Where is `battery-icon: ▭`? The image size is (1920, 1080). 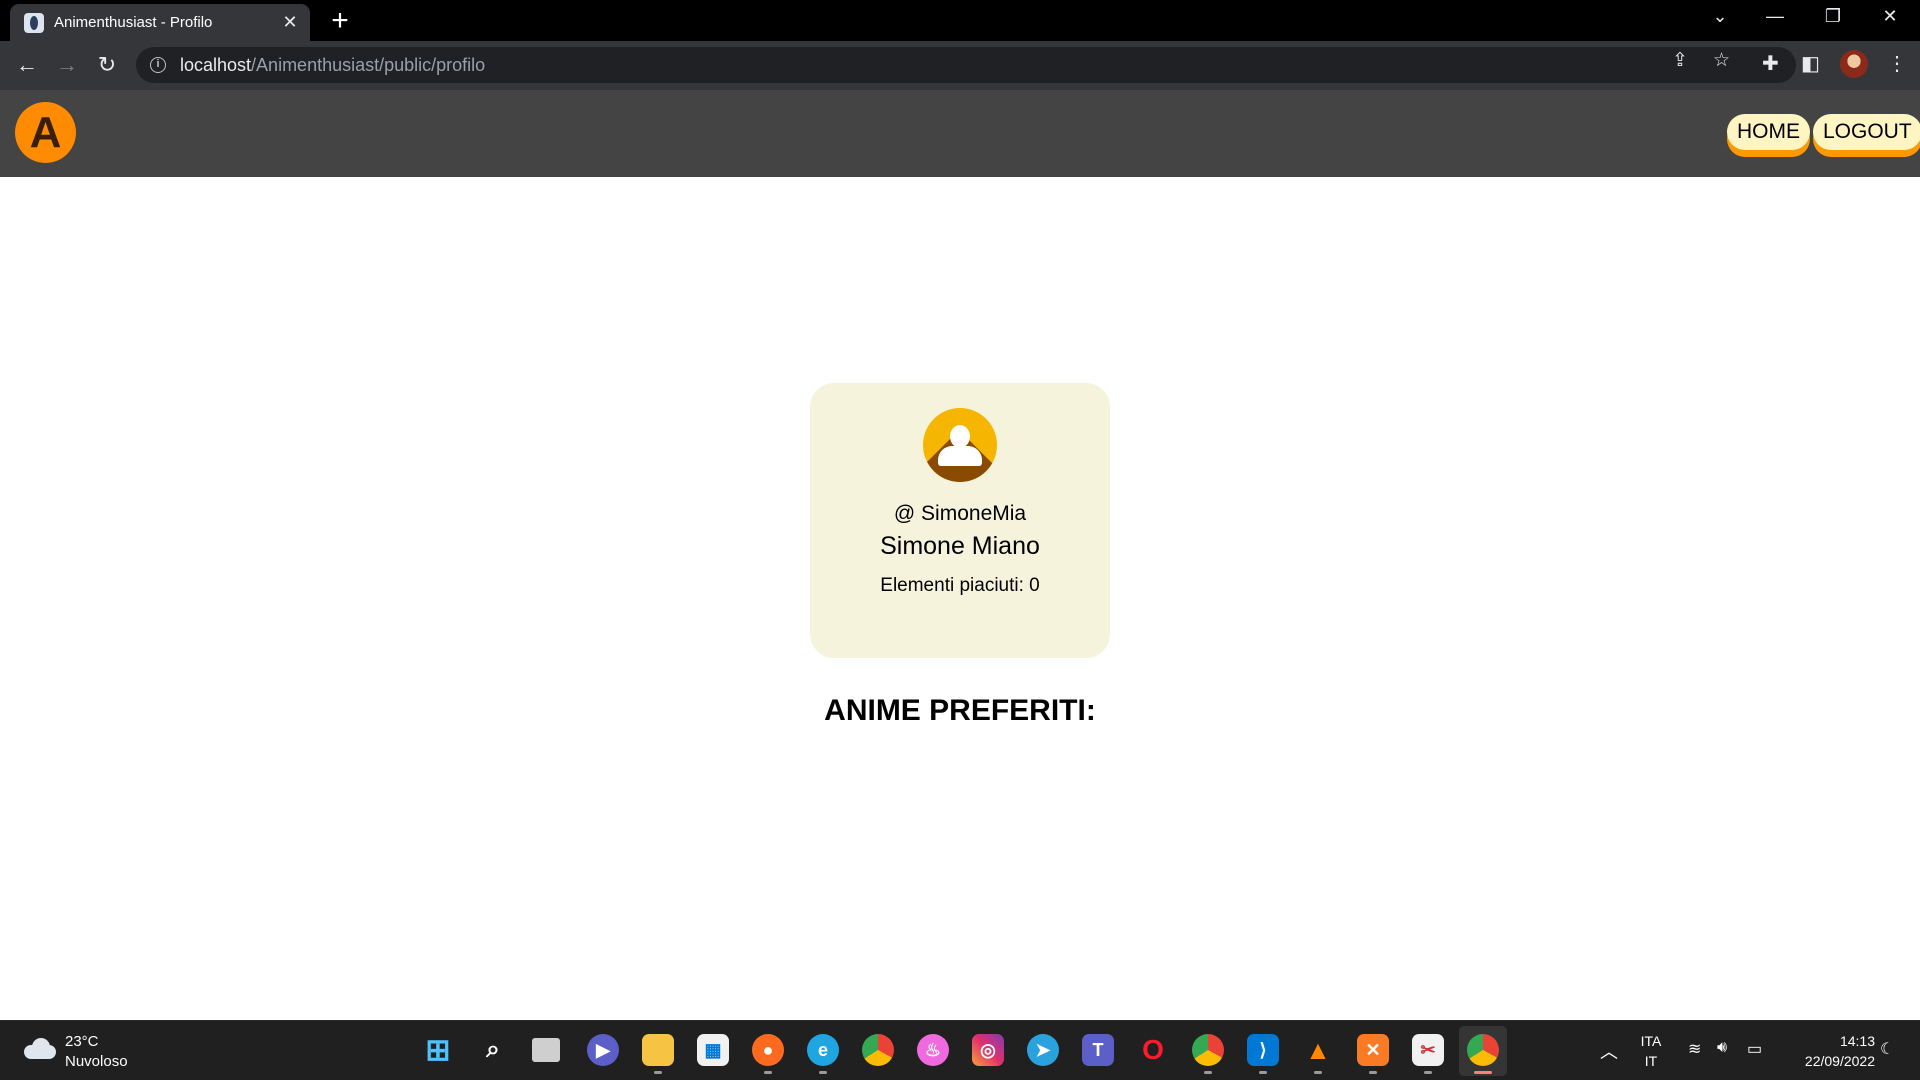
battery-icon: ▭ is located at coordinates (1754, 1049).